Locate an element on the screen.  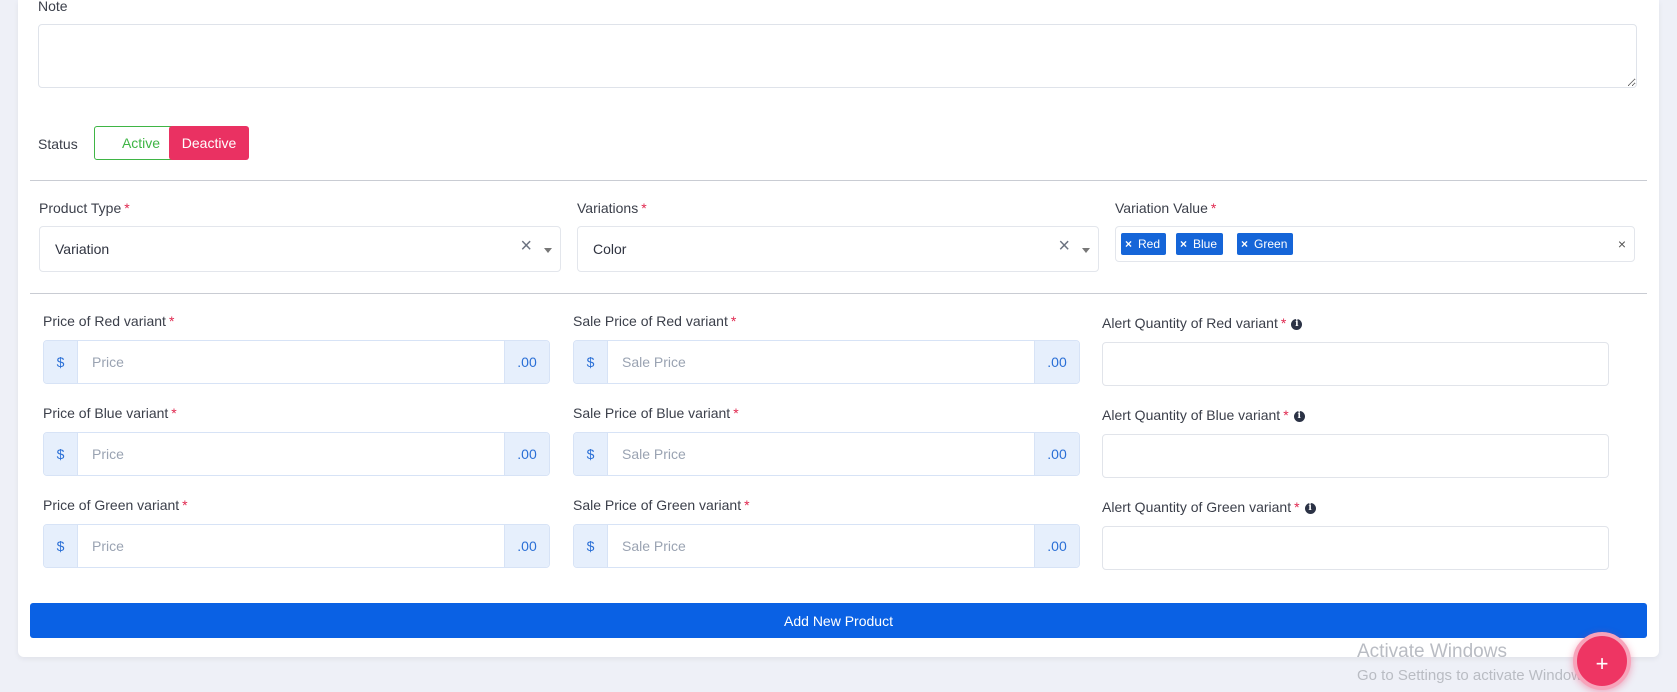
product-type-clear-icon: × is located at coordinates (526, 246).